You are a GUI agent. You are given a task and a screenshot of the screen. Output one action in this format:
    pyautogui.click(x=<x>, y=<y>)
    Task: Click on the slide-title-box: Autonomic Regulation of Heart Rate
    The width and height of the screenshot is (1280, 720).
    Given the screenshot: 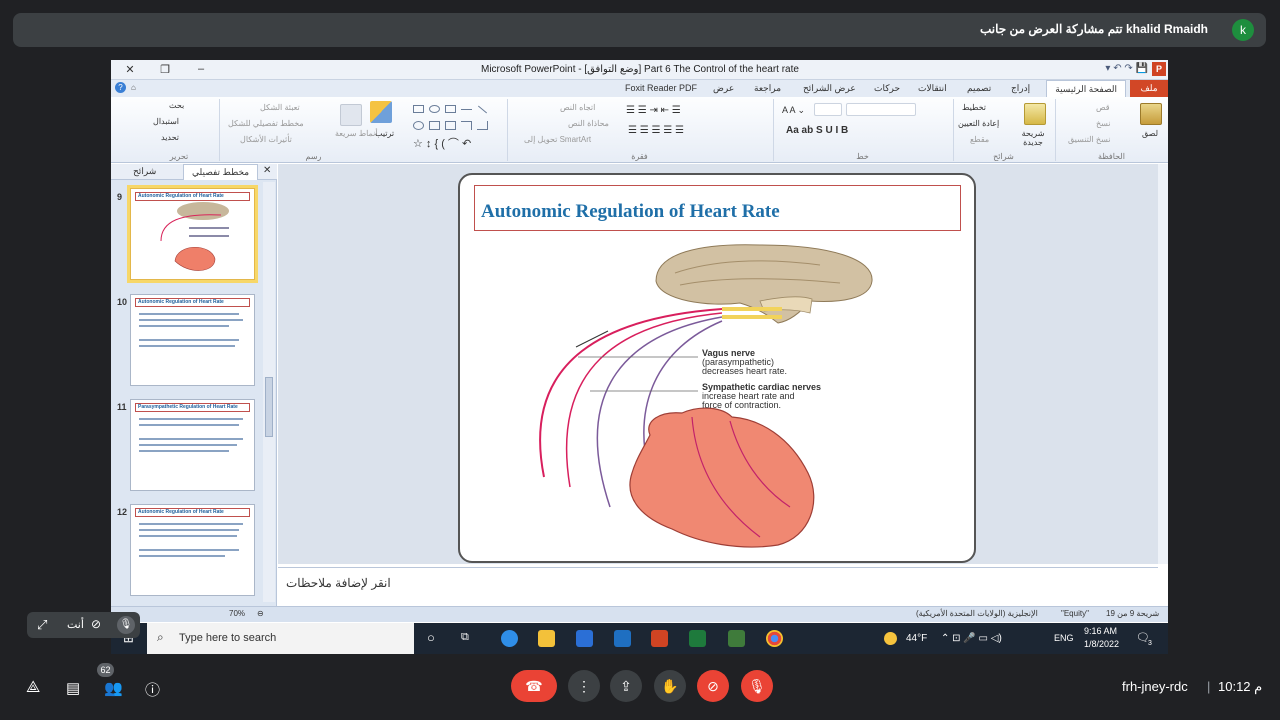 What is the action you would take?
    pyautogui.click(x=717, y=208)
    